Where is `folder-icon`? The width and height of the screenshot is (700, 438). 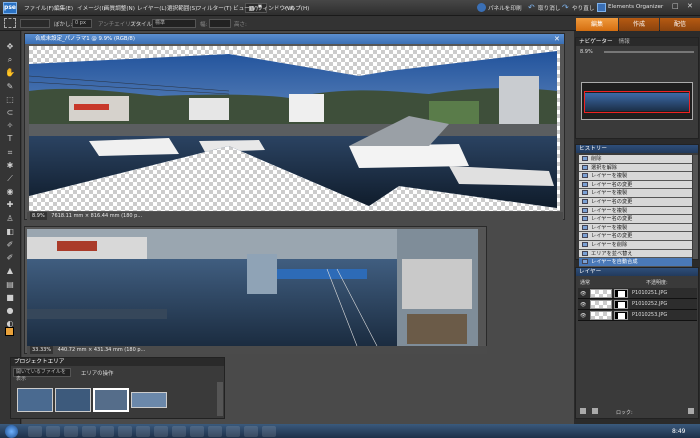 folder-icon is located at coordinates (53, 431).